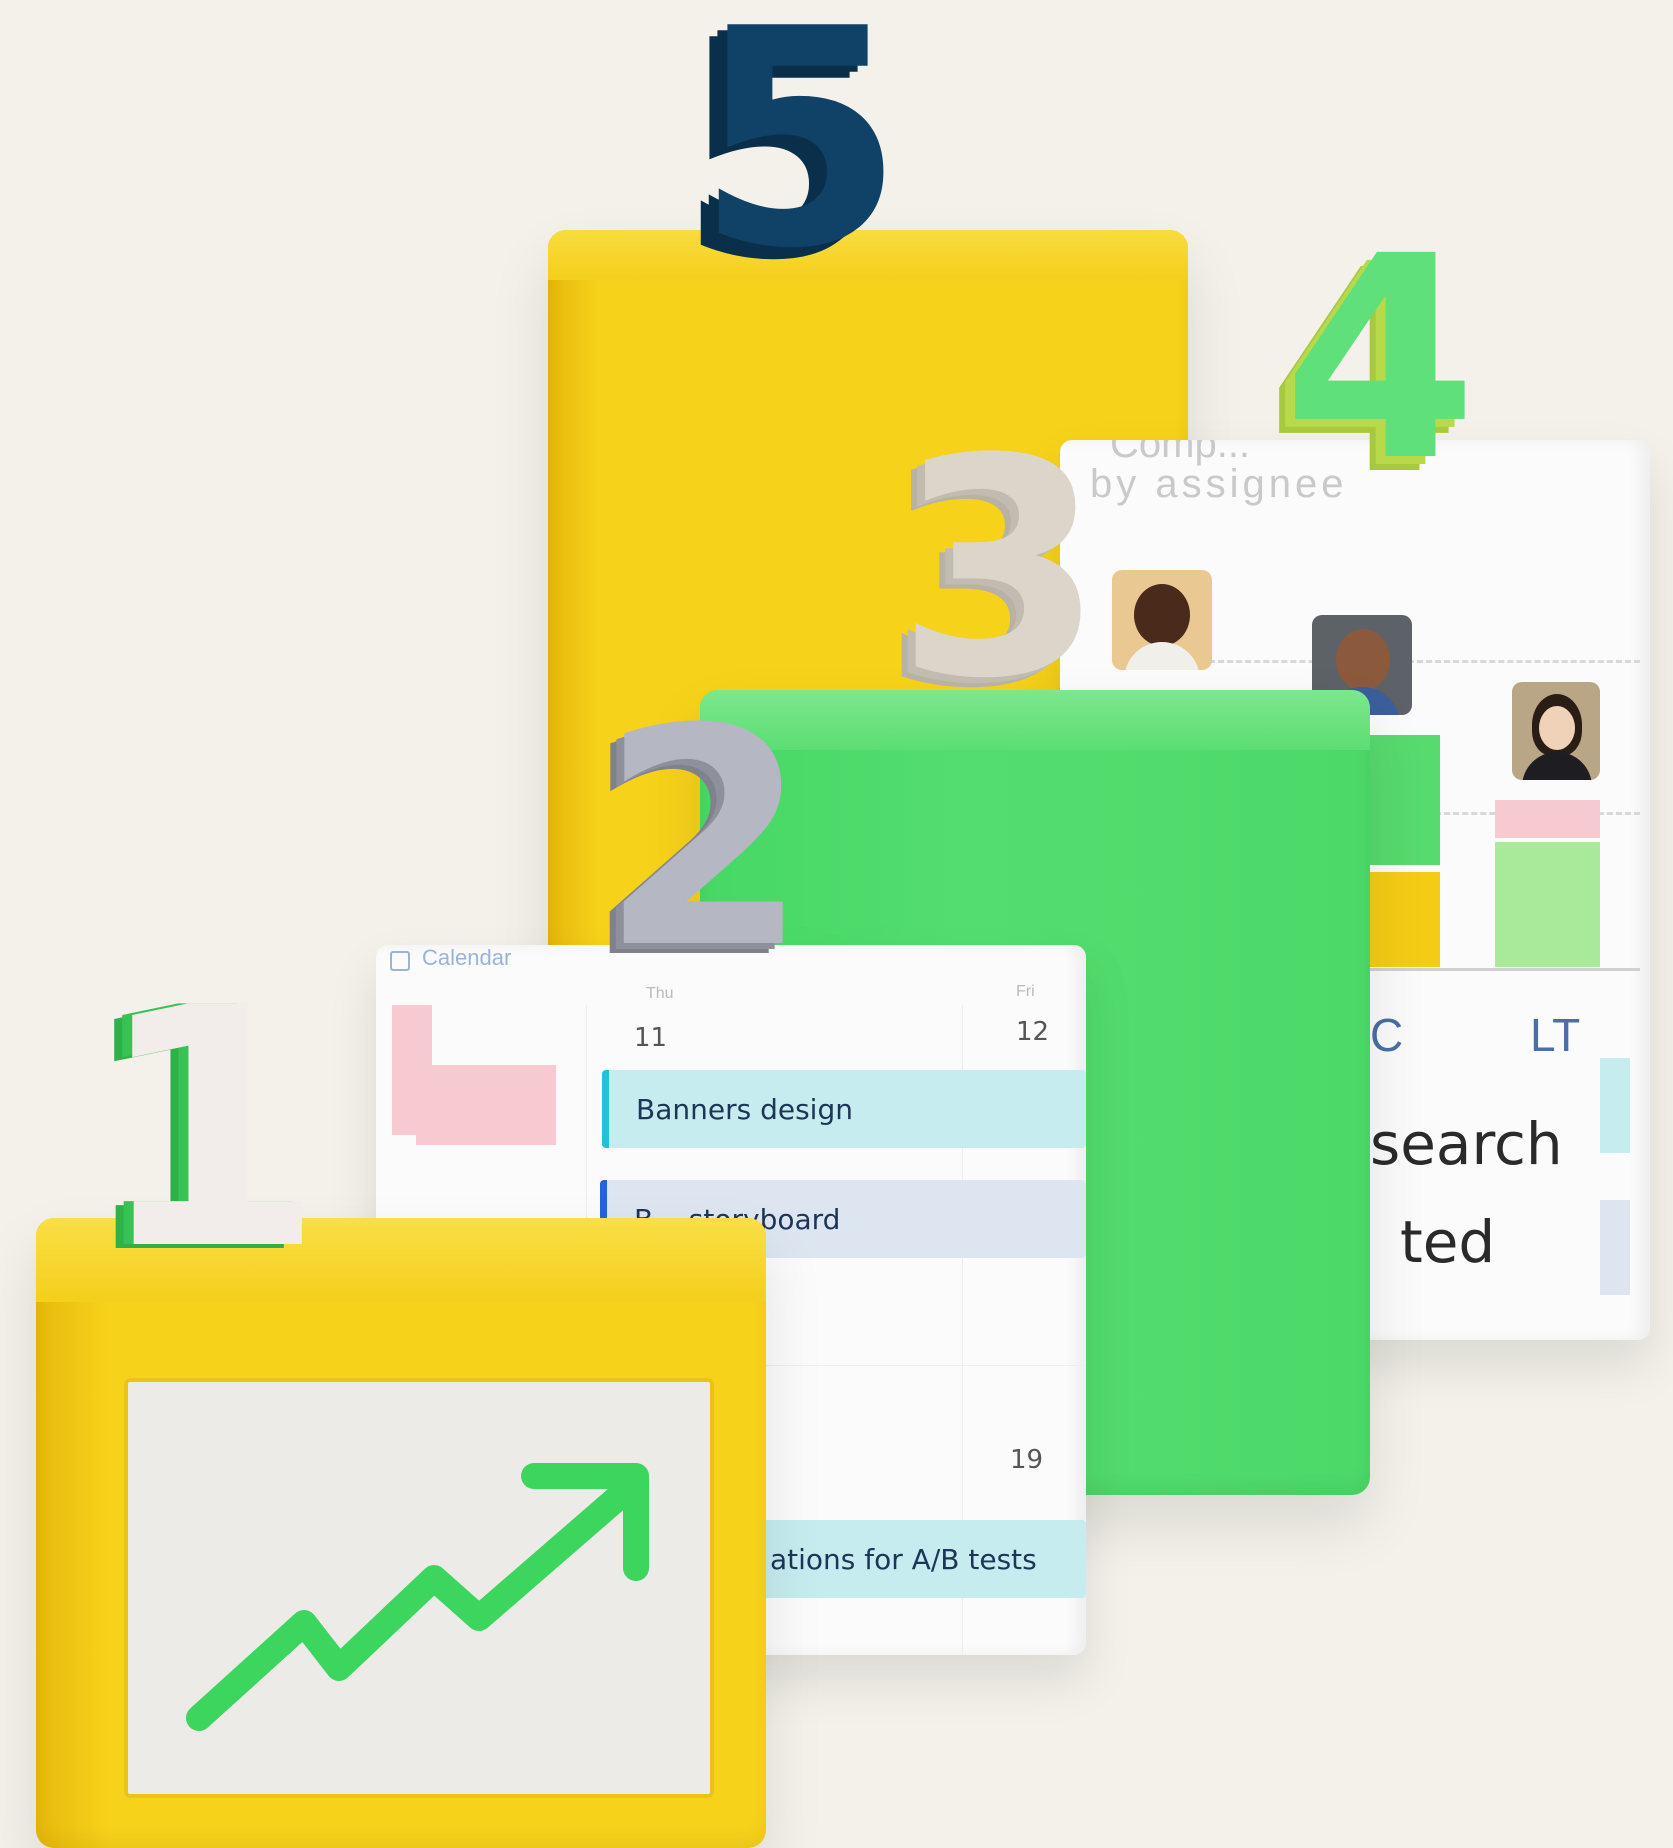 The height and width of the screenshot is (1848, 1673). I want to click on calendar-event: ations for A/B tests, so click(921, 1559).